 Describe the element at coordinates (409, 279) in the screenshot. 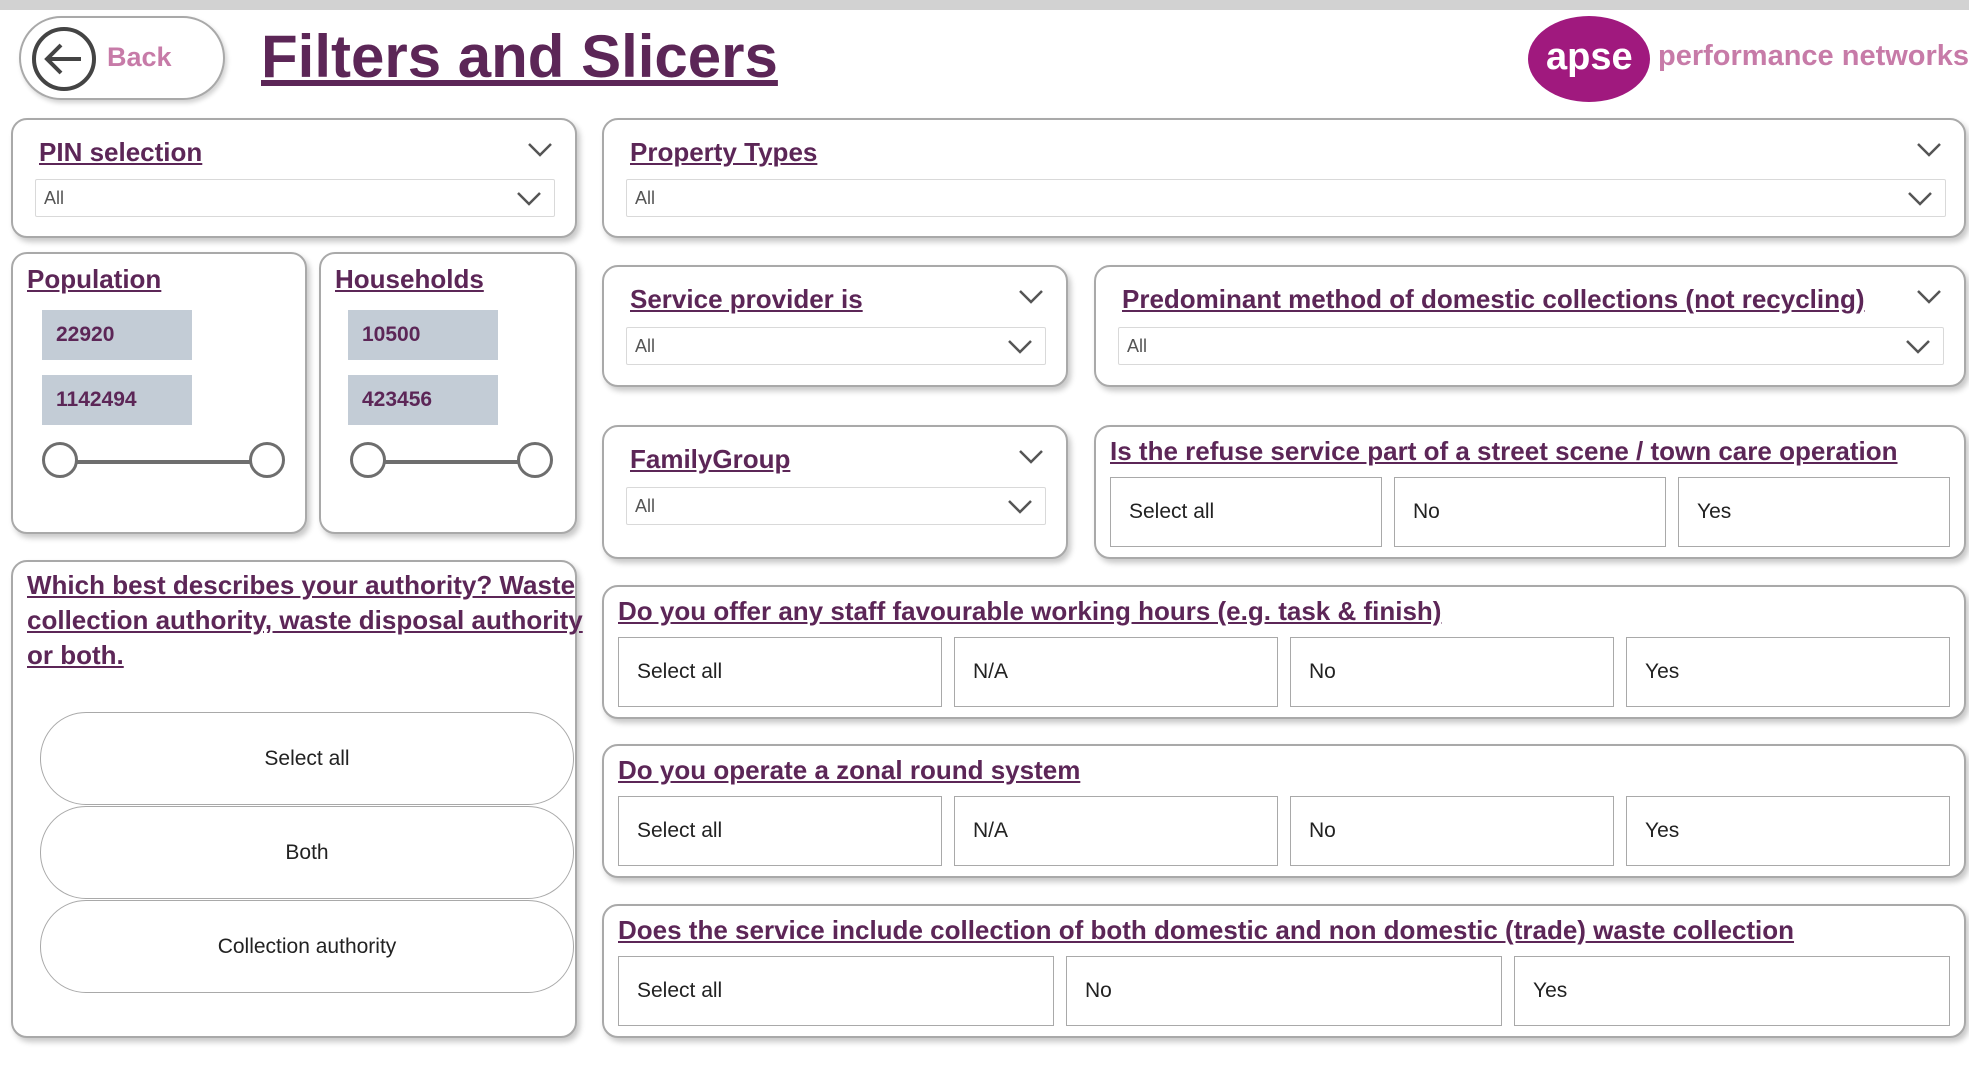

I see `households-title: Households` at that location.